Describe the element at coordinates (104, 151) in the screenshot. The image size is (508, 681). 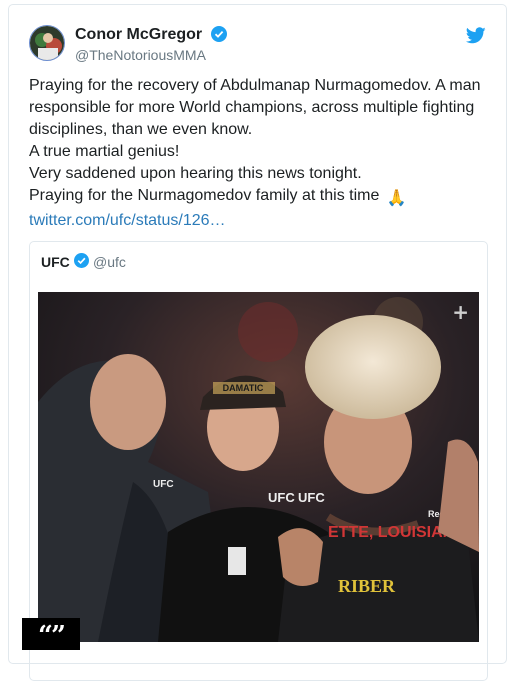
I see `tweet-text-line-4: A true martial genius!` at that location.